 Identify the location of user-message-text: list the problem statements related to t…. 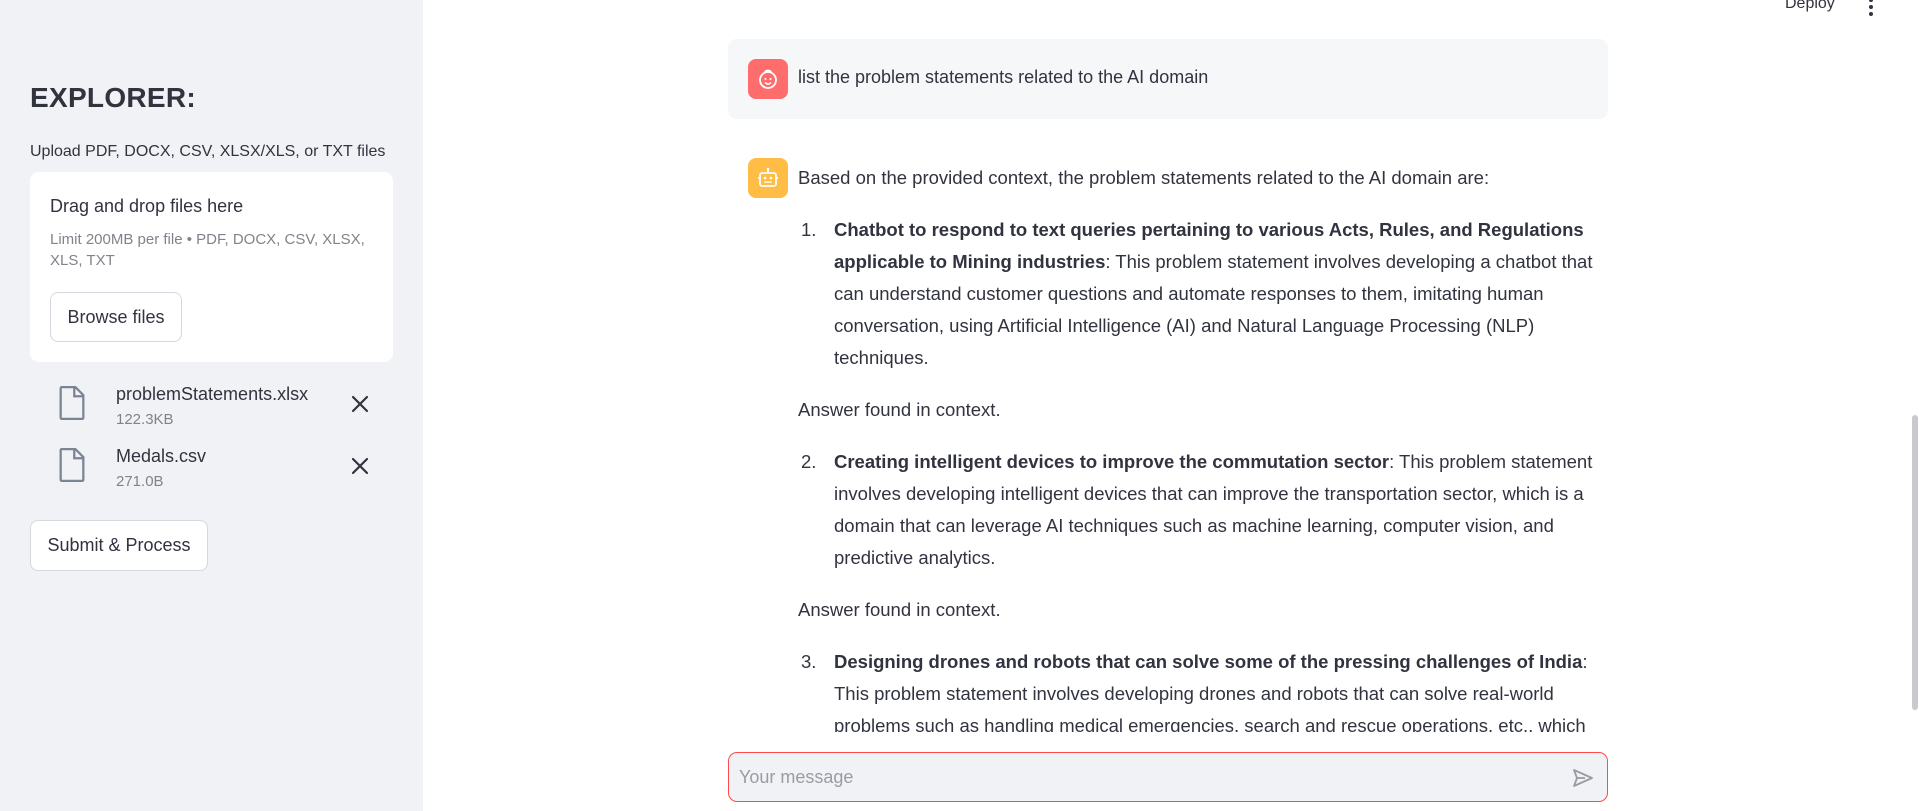
(1003, 77).